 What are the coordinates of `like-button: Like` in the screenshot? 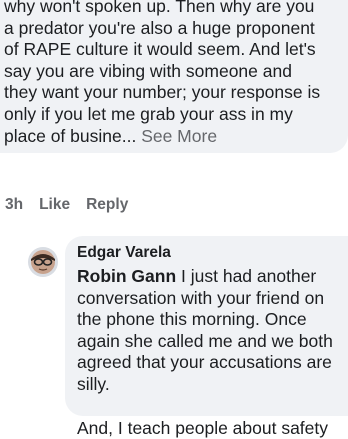 It's located at (54, 205).